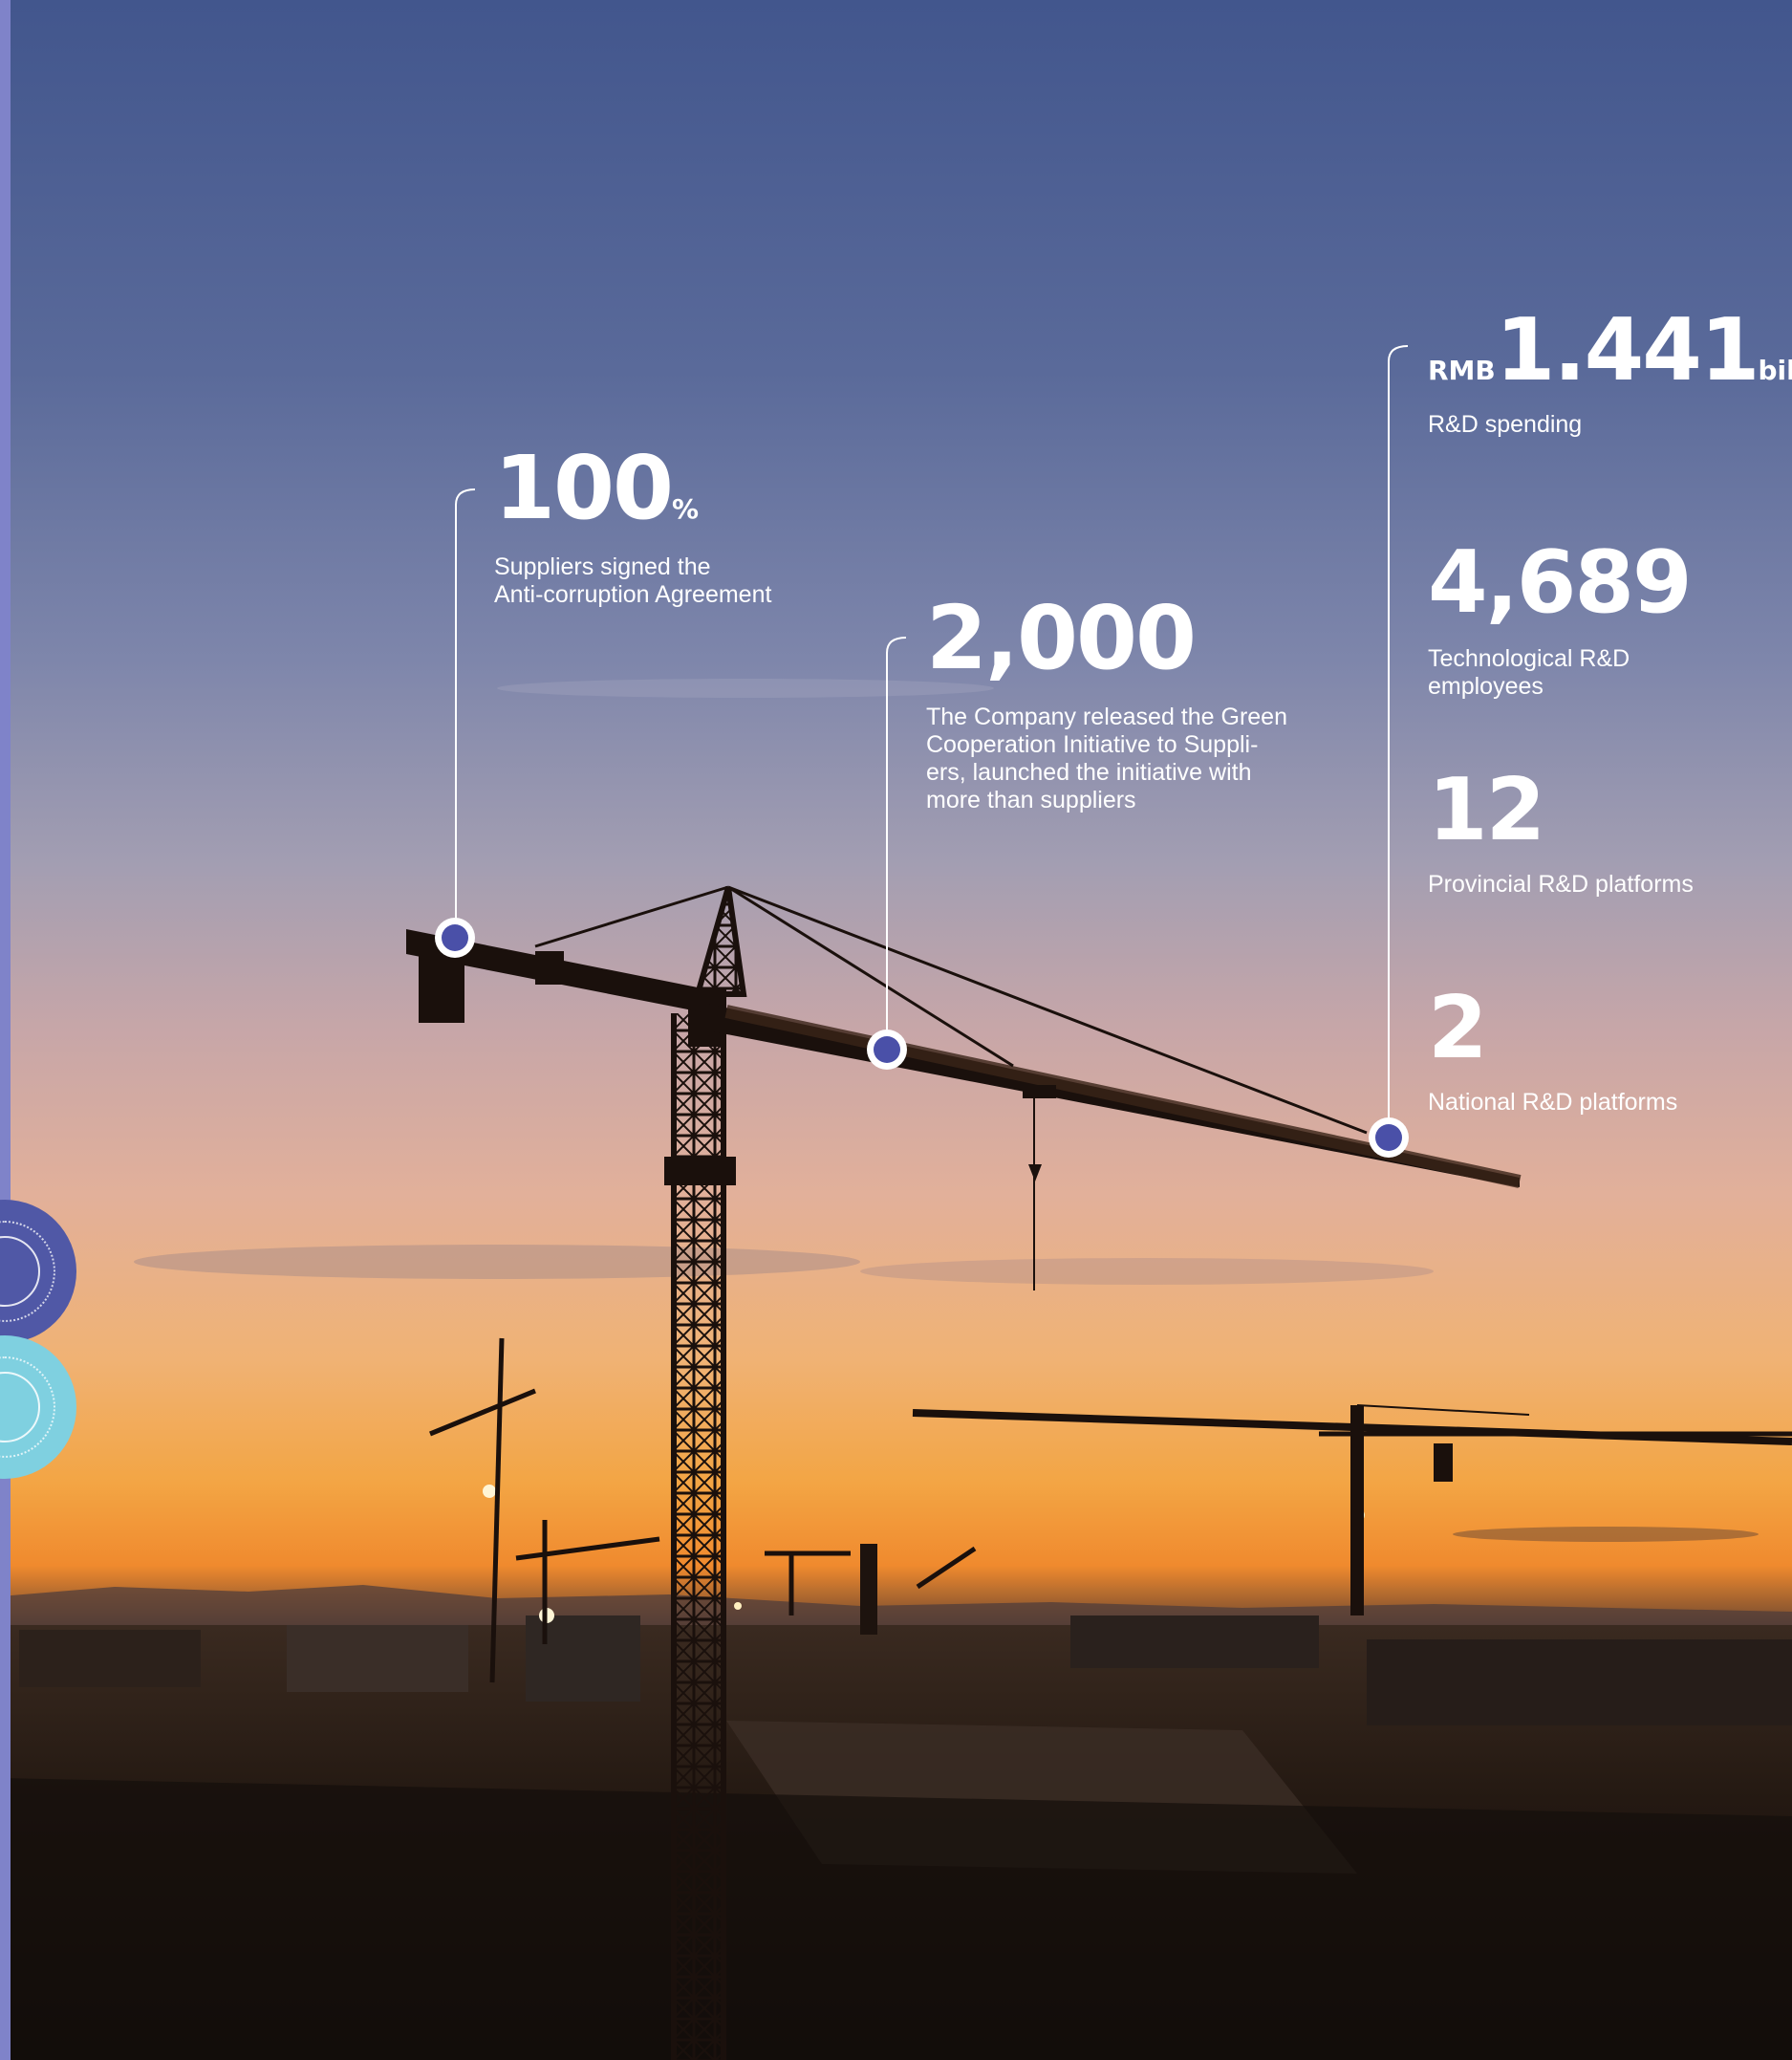 The height and width of the screenshot is (2060, 1792). I want to click on stat-value: 2, so click(1458, 1028).